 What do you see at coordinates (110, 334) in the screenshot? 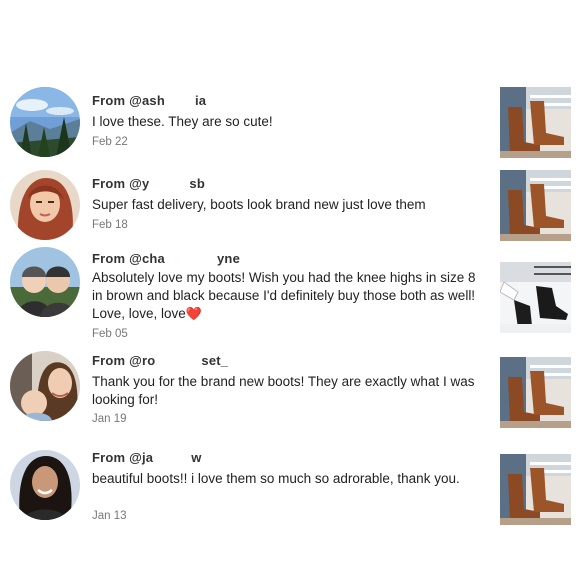
I see `review-date: Feb 05` at bounding box center [110, 334].